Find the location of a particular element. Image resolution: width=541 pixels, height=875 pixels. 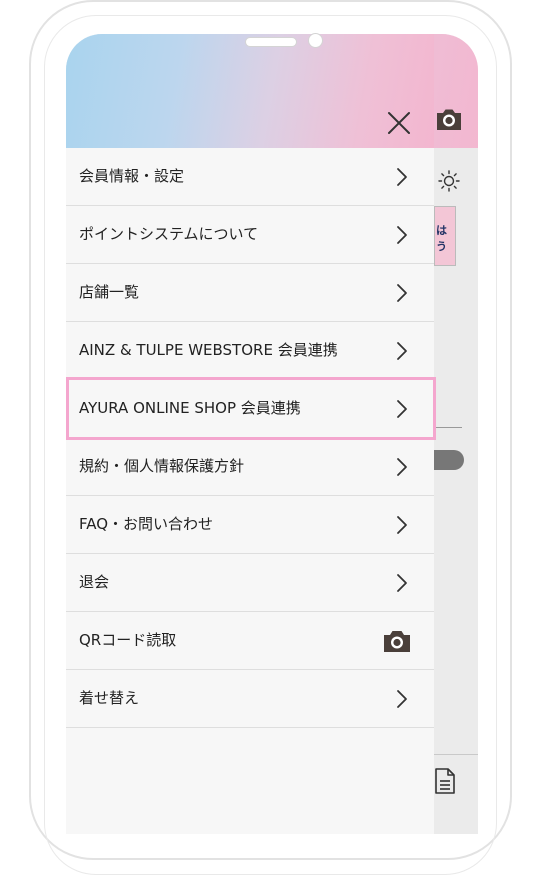

background-pill-button is located at coordinates (449, 460).